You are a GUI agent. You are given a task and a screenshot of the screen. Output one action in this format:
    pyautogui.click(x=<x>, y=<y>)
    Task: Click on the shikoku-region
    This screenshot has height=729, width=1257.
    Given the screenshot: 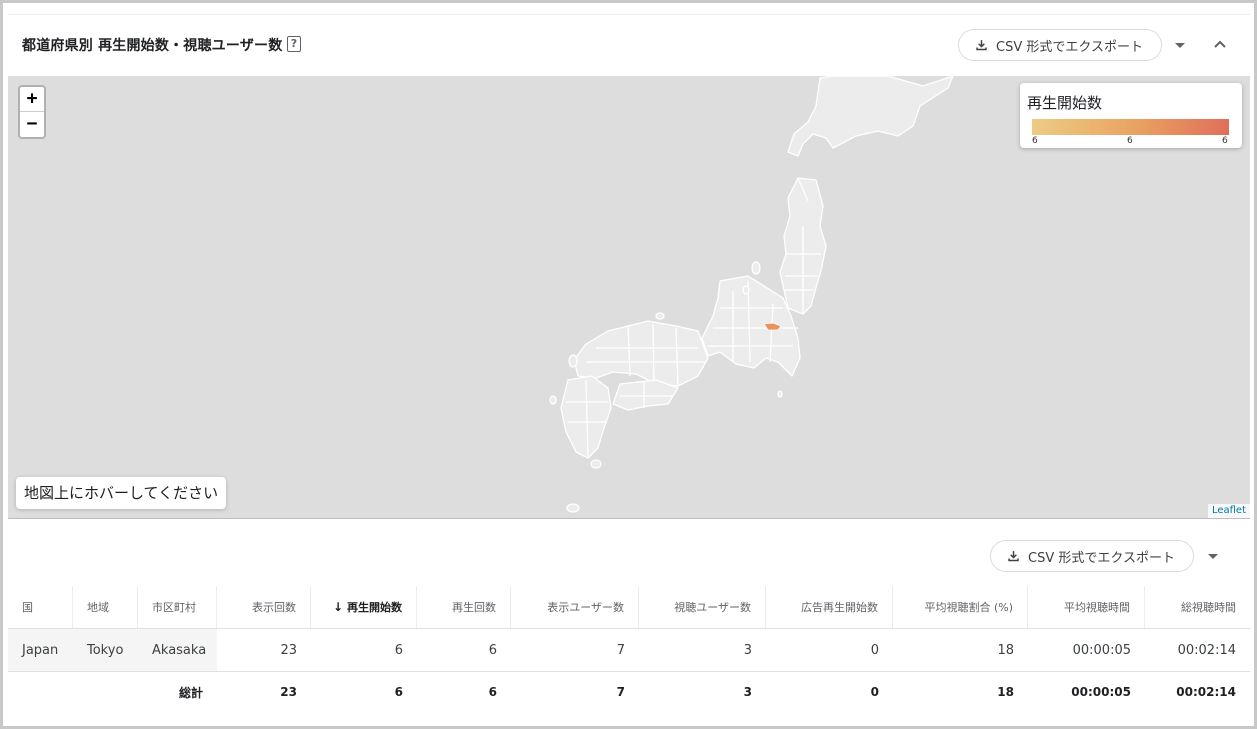 What is the action you would take?
    pyautogui.click(x=645, y=395)
    